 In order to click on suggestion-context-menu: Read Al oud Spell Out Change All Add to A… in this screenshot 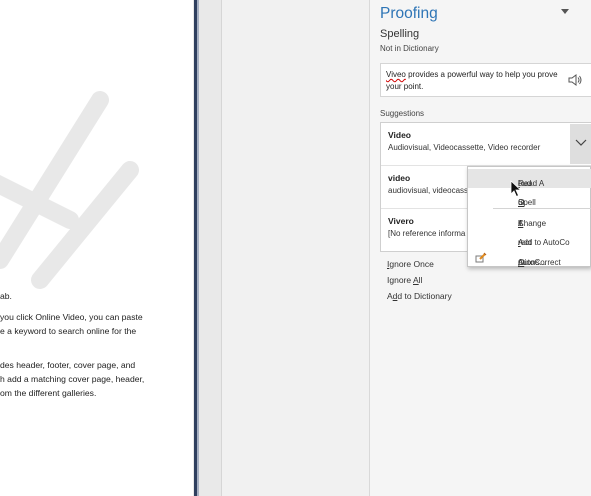, I will do `click(529, 216)`.